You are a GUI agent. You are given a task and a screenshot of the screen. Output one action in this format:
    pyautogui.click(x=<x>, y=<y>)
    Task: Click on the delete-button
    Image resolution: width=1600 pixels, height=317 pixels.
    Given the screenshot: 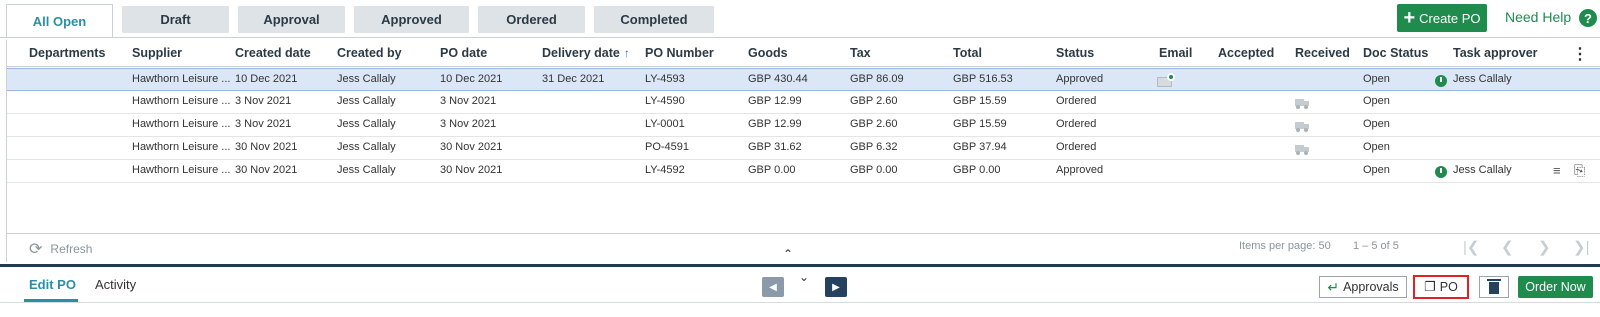 What is the action you would take?
    pyautogui.click(x=1494, y=287)
    